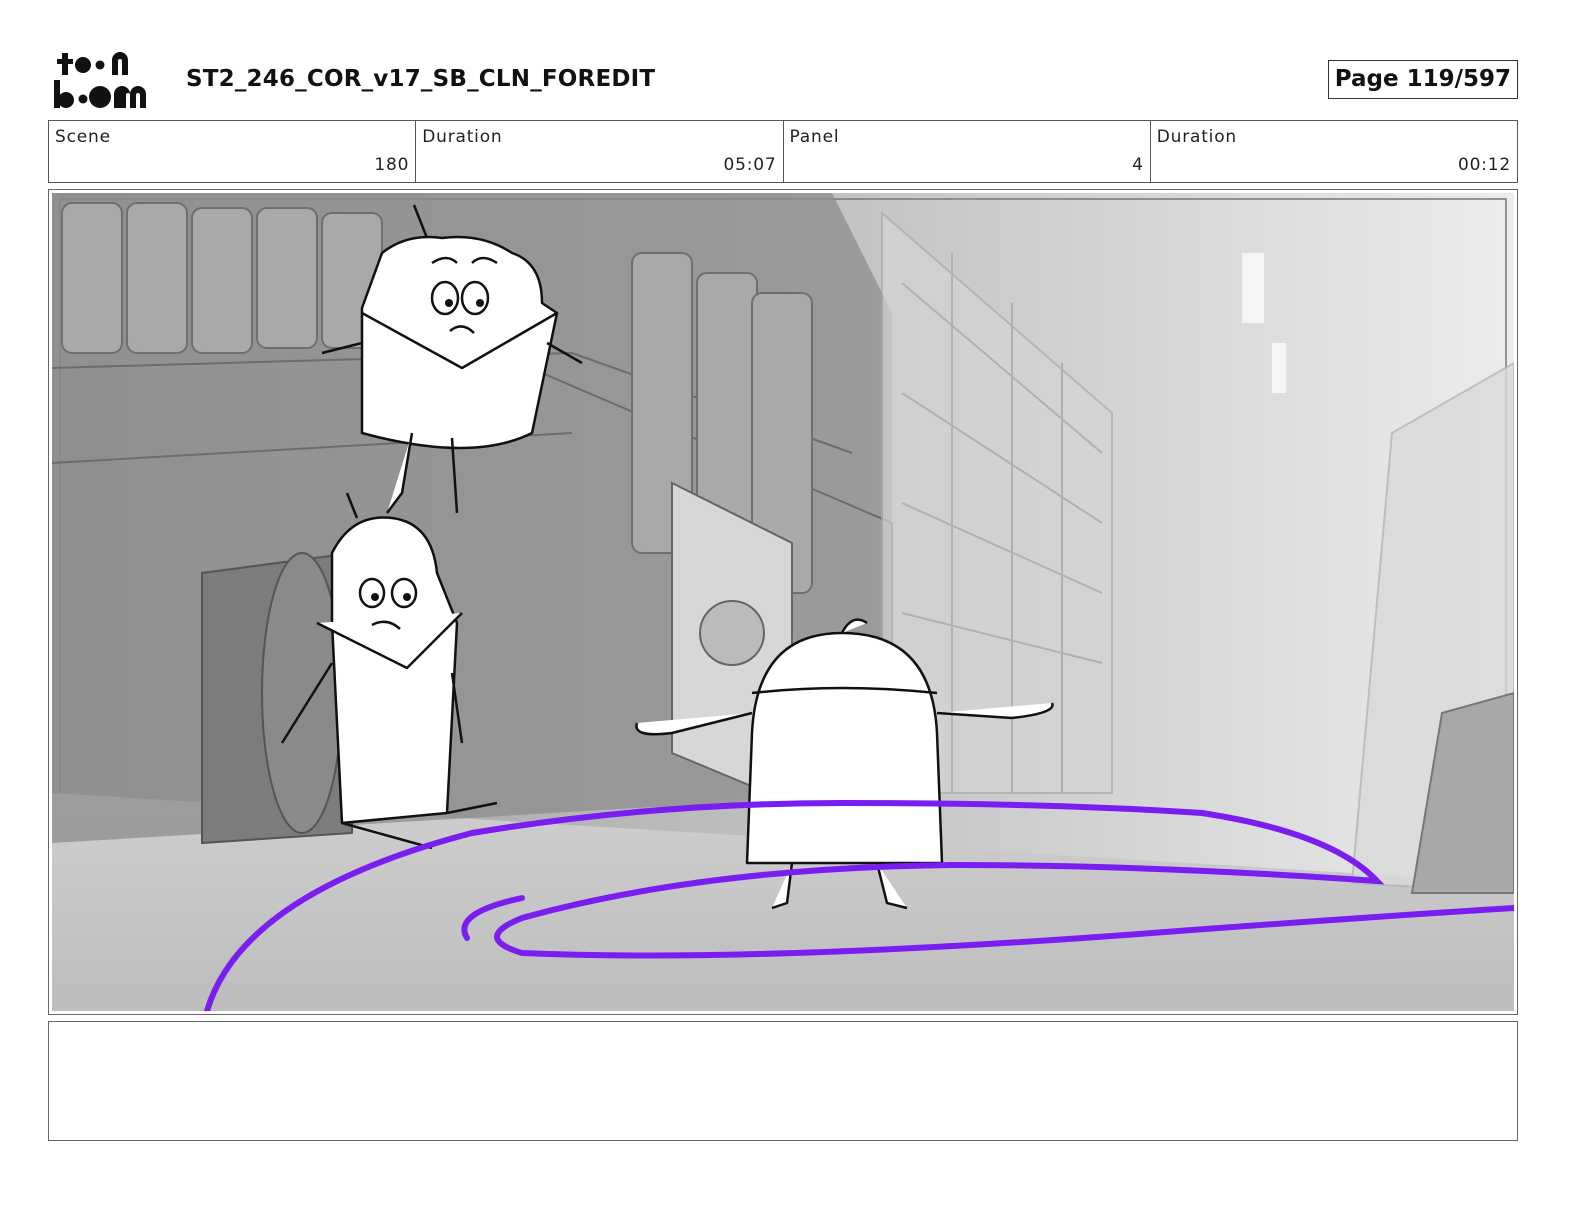 This screenshot has height=1224, width=1584. I want to click on scene-duration-cell: Duration 05:07, so click(600, 151).